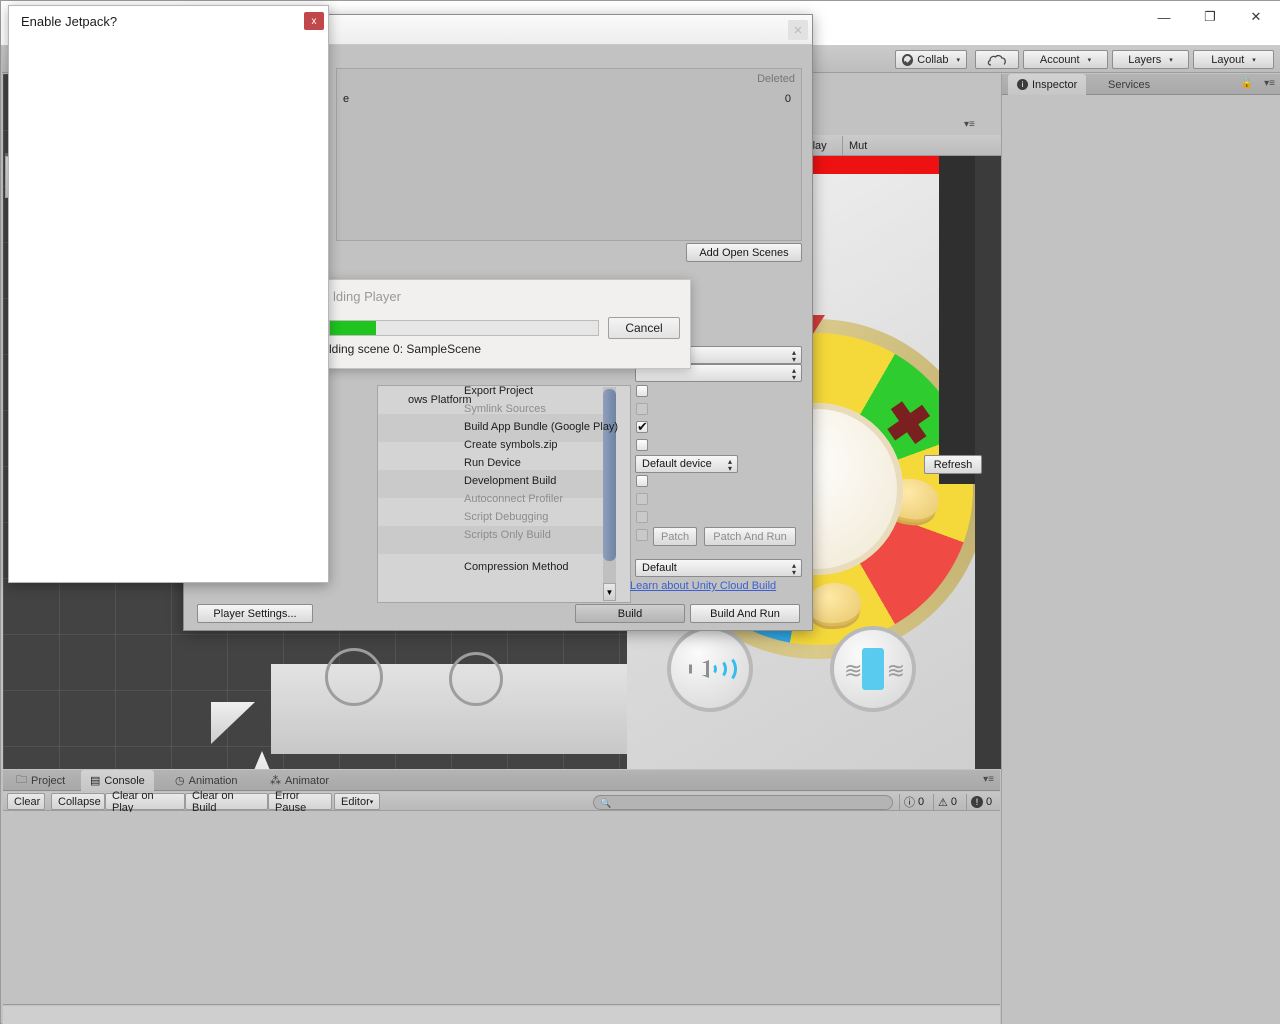 This screenshot has width=1280, height=1024. I want to click on tab-project-label: Project, so click(48, 780).